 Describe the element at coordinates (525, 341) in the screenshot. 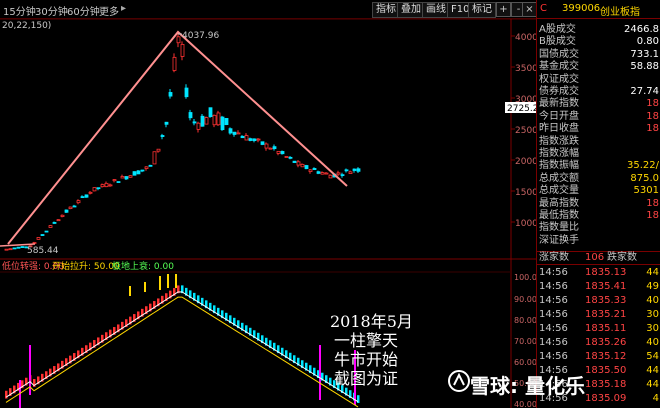

I see `sub-tick: 70.00` at that location.